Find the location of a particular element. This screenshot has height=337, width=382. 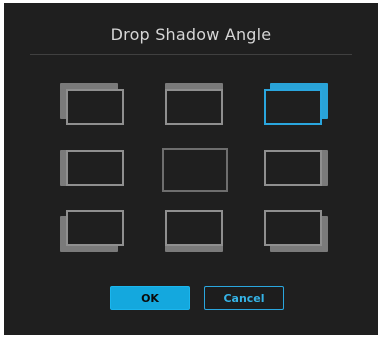

angle-bottom-left-option is located at coordinates (95, 231).